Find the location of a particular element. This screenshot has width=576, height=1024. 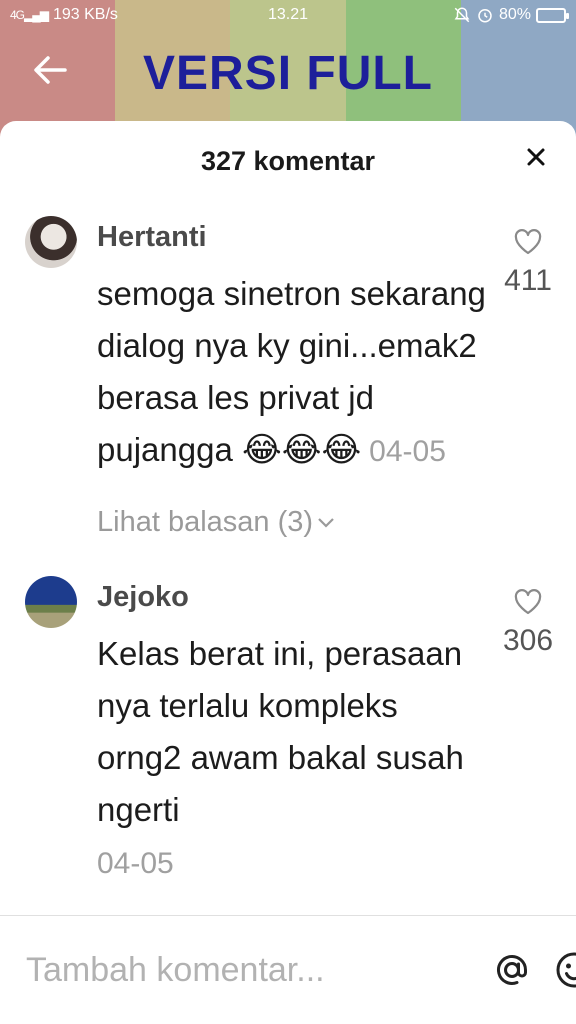

signal-icon: 4G▂▄▆ is located at coordinates (29, 15).